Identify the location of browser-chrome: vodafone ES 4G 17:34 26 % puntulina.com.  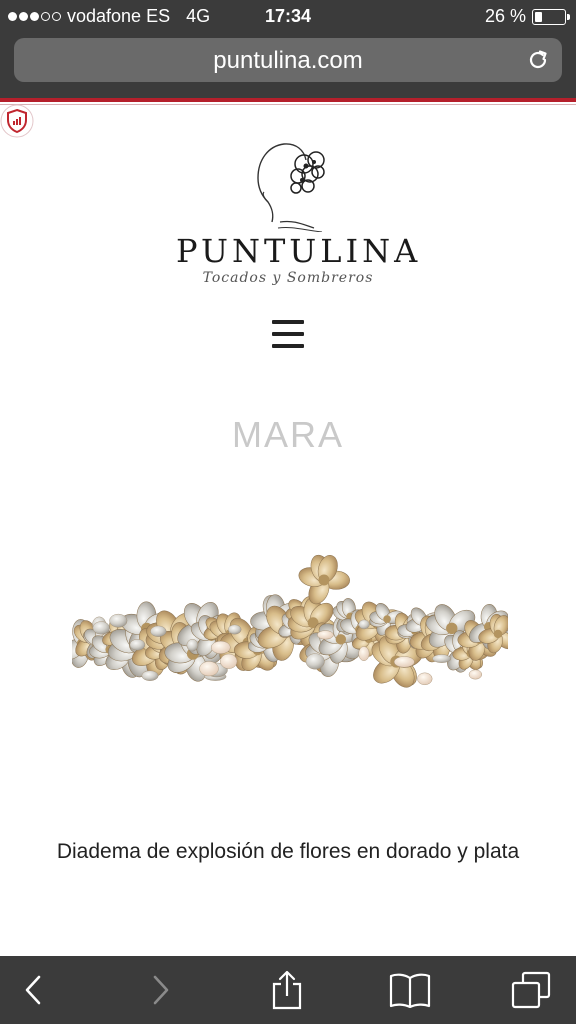
(288, 49).